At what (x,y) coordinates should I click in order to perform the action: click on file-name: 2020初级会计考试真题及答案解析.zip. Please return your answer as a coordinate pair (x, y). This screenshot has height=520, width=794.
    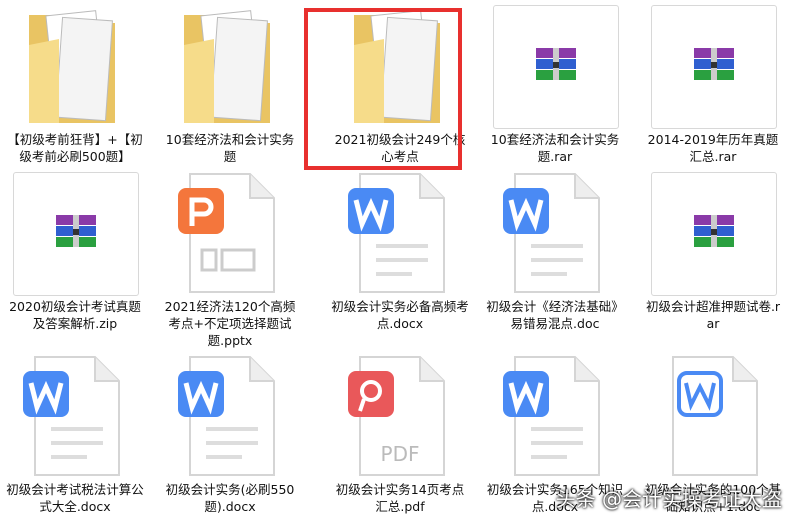
    Looking at the image, I should click on (75, 315).